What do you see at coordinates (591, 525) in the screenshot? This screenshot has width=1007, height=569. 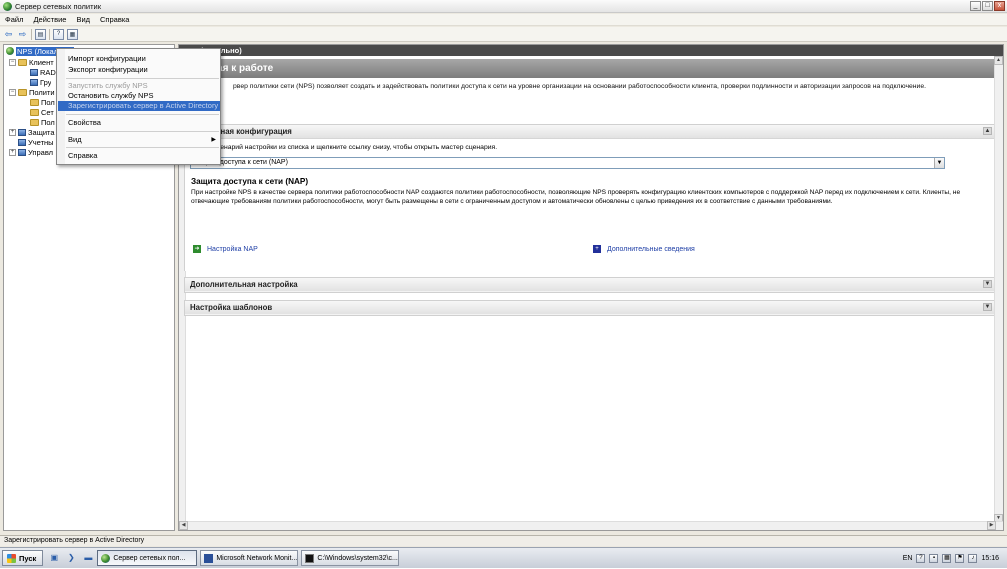 I see `horizontal-scrollbar: ◀ ▶` at bounding box center [591, 525].